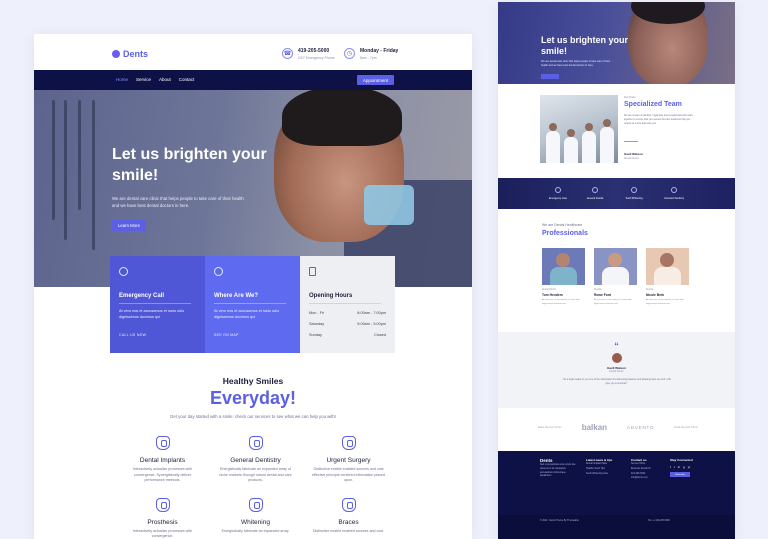 This screenshot has width=768, height=539. I want to click on see-map-link: SEE ON MAP, so click(252, 335).